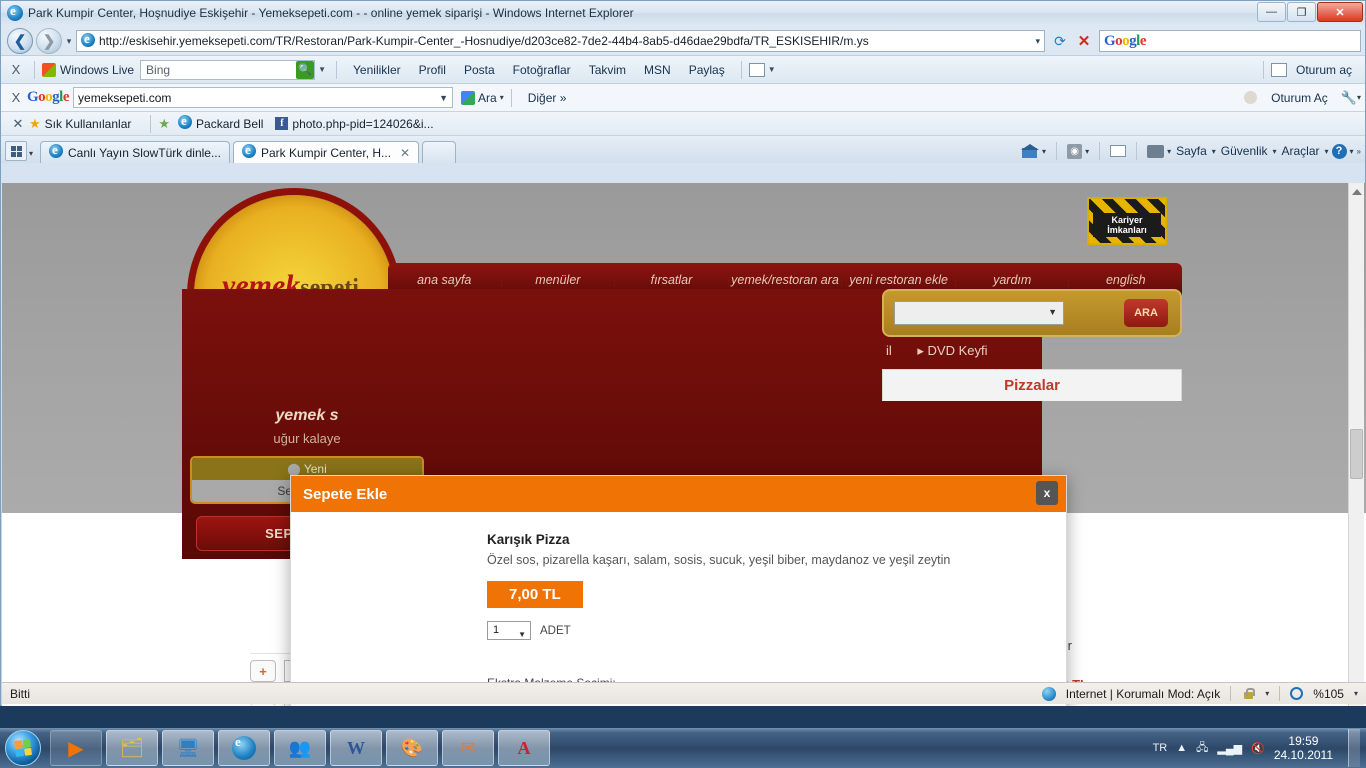 The image size is (1366, 768). What do you see at coordinates (18, 124) in the screenshot?
I see `close-favorites-icon: ✕` at bounding box center [18, 124].